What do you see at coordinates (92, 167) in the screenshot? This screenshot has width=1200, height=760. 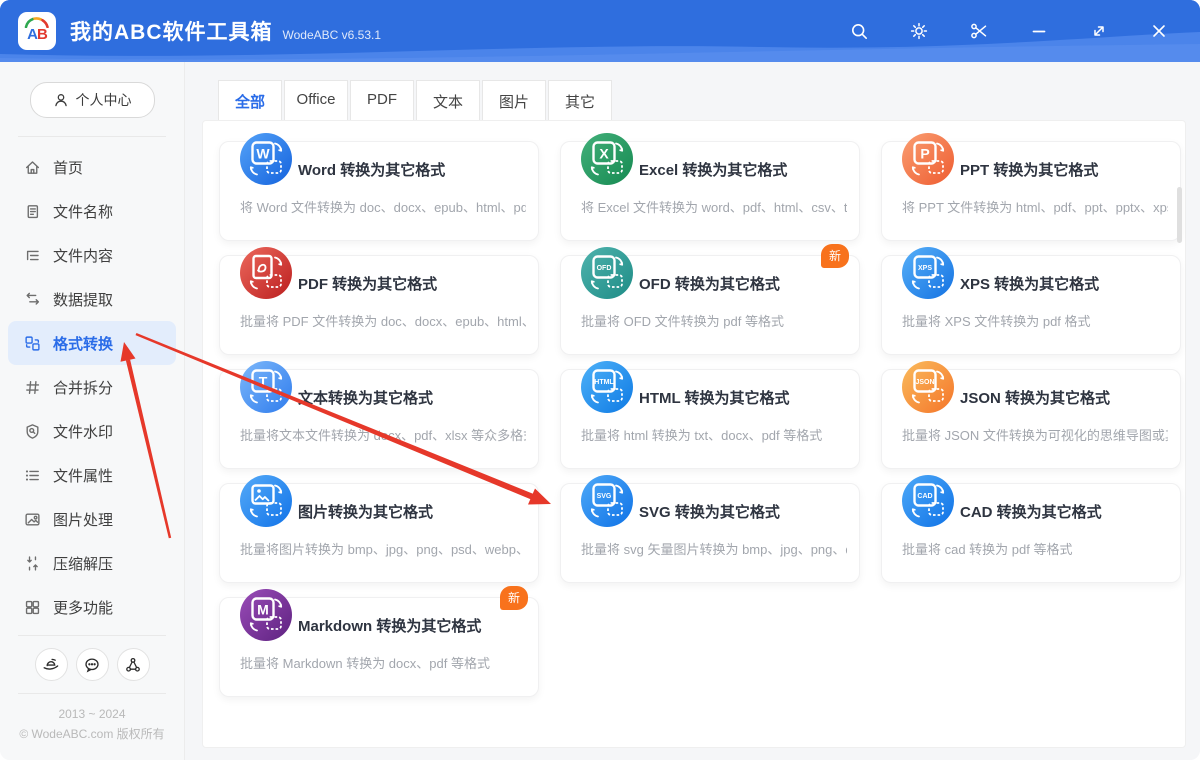 I see `sidebar-item-home: 首页` at bounding box center [92, 167].